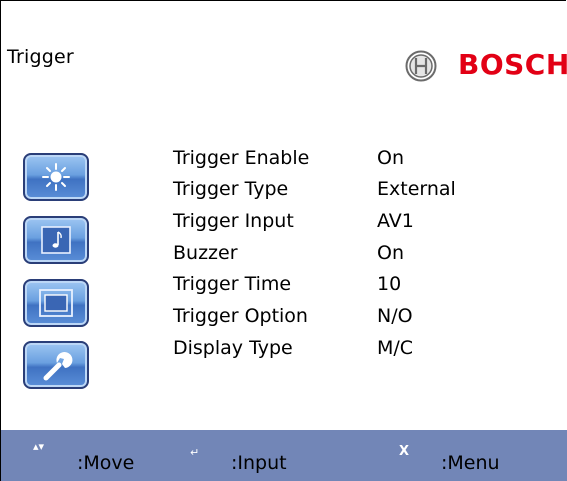 The height and width of the screenshot is (481, 567). I want to click on brightness-icon, so click(56, 177).